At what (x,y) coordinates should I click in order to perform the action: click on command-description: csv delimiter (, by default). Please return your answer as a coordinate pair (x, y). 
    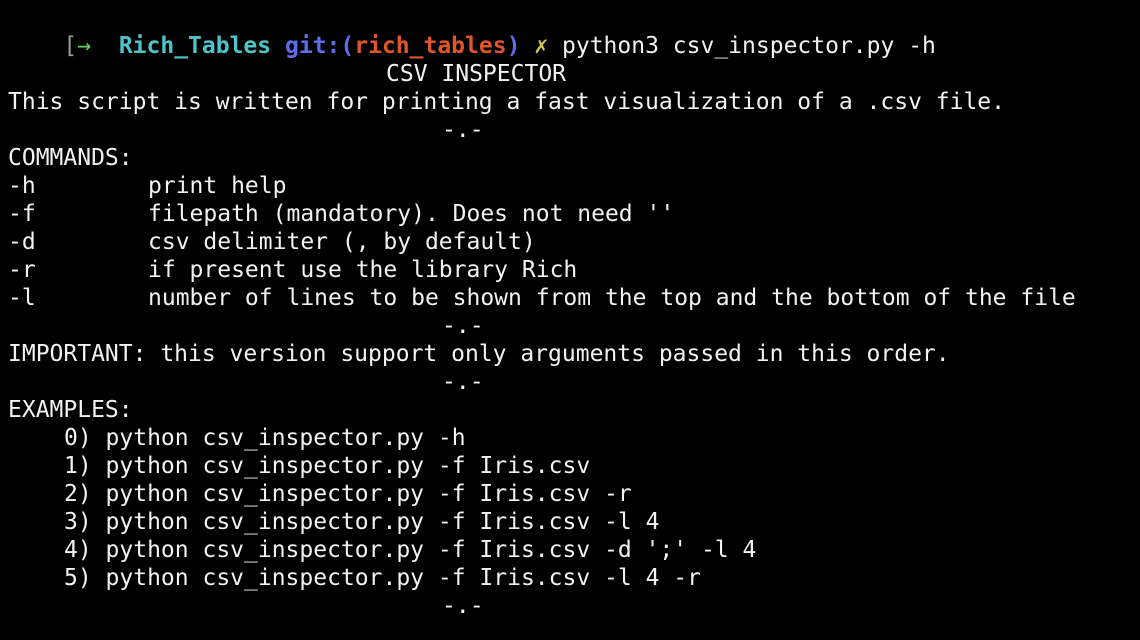
    Looking at the image, I should click on (342, 242).